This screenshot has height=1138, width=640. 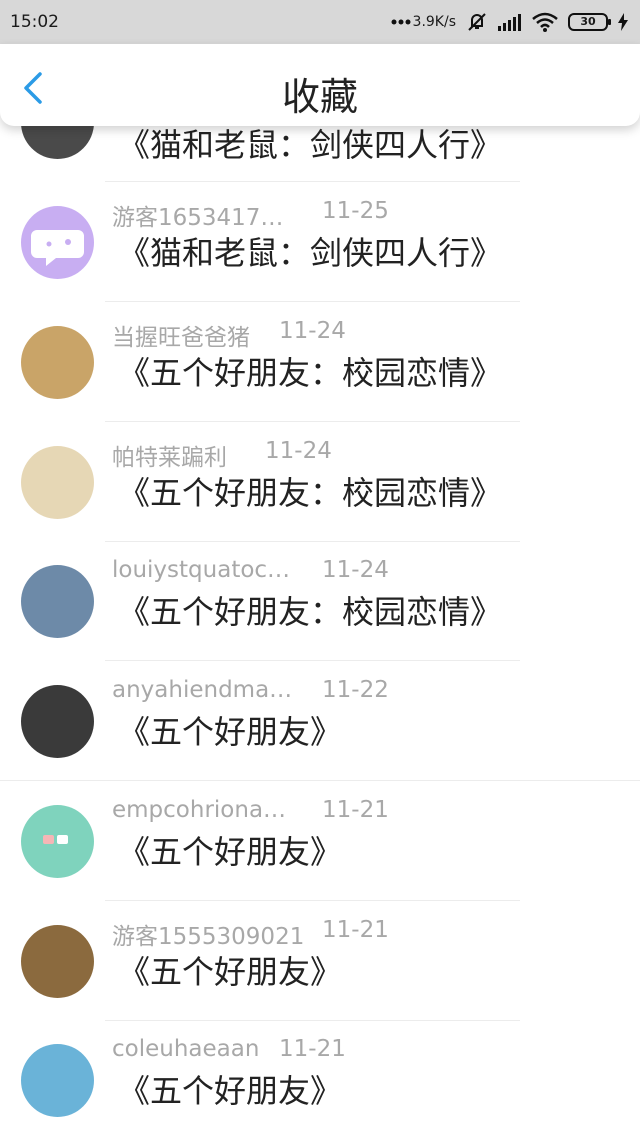 I want to click on list-item: 游客1555309021 11-21 《五个好朋友》, so click(x=320, y=962).